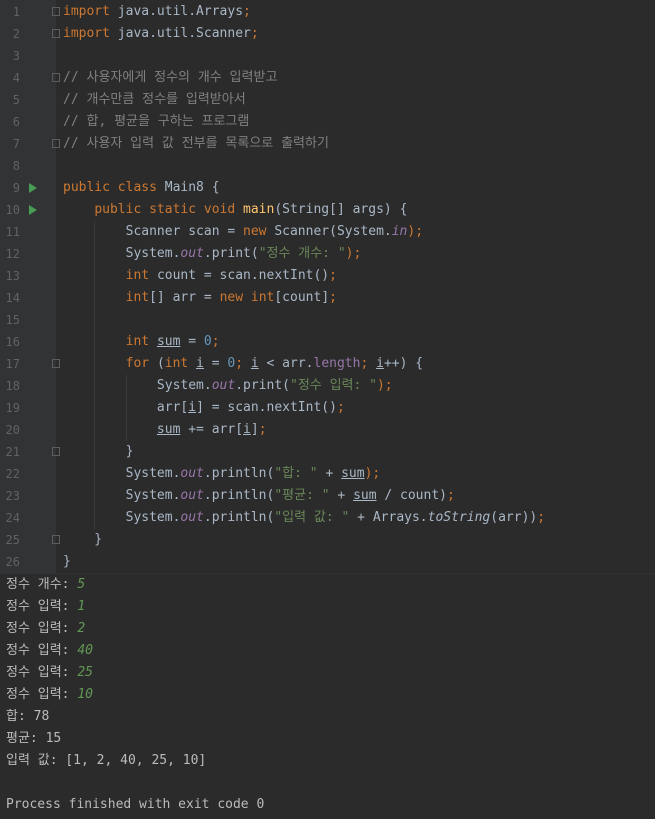 The width and height of the screenshot is (655, 819). I want to click on code-token: ++) {, so click(403, 363).